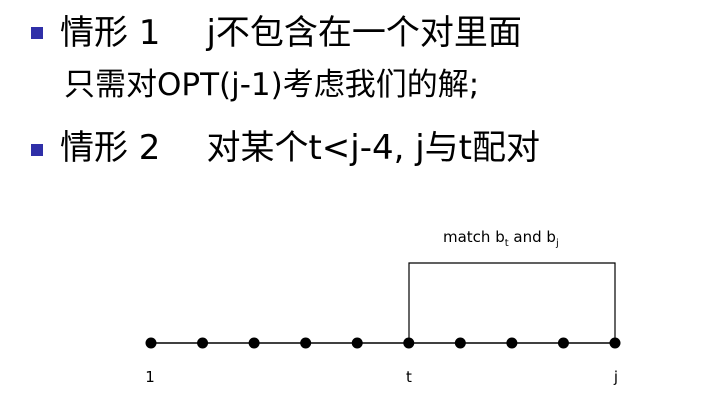  I want to click on match-label: match bt and bj, so click(501, 238).